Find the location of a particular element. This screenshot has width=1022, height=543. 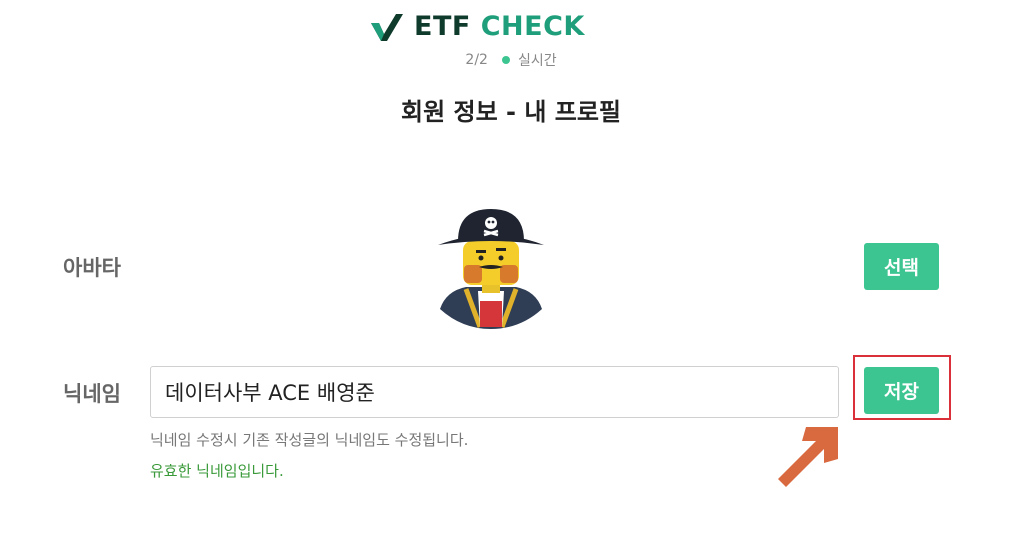

step-count: 2/2 is located at coordinates (476, 60).